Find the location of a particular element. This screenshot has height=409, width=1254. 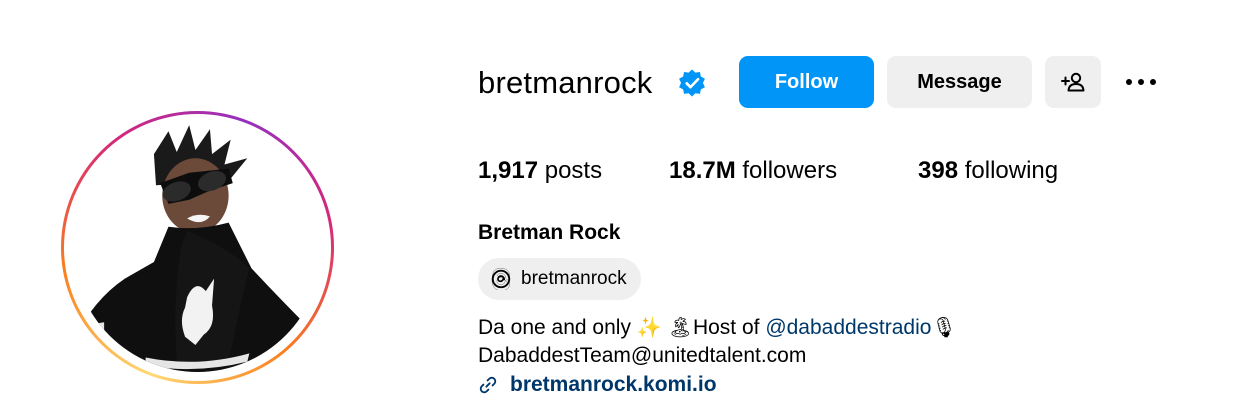

verified-badge-icon is located at coordinates (692, 83).